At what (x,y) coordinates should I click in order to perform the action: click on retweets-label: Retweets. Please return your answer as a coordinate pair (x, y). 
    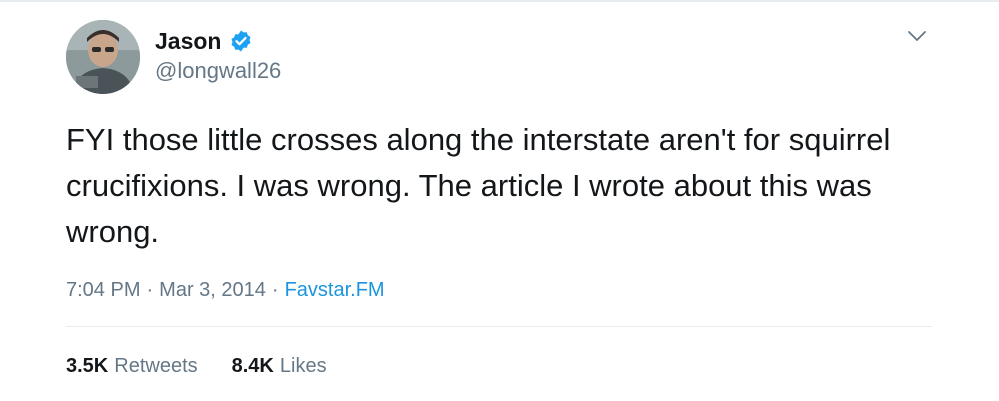
    Looking at the image, I should click on (156, 366).